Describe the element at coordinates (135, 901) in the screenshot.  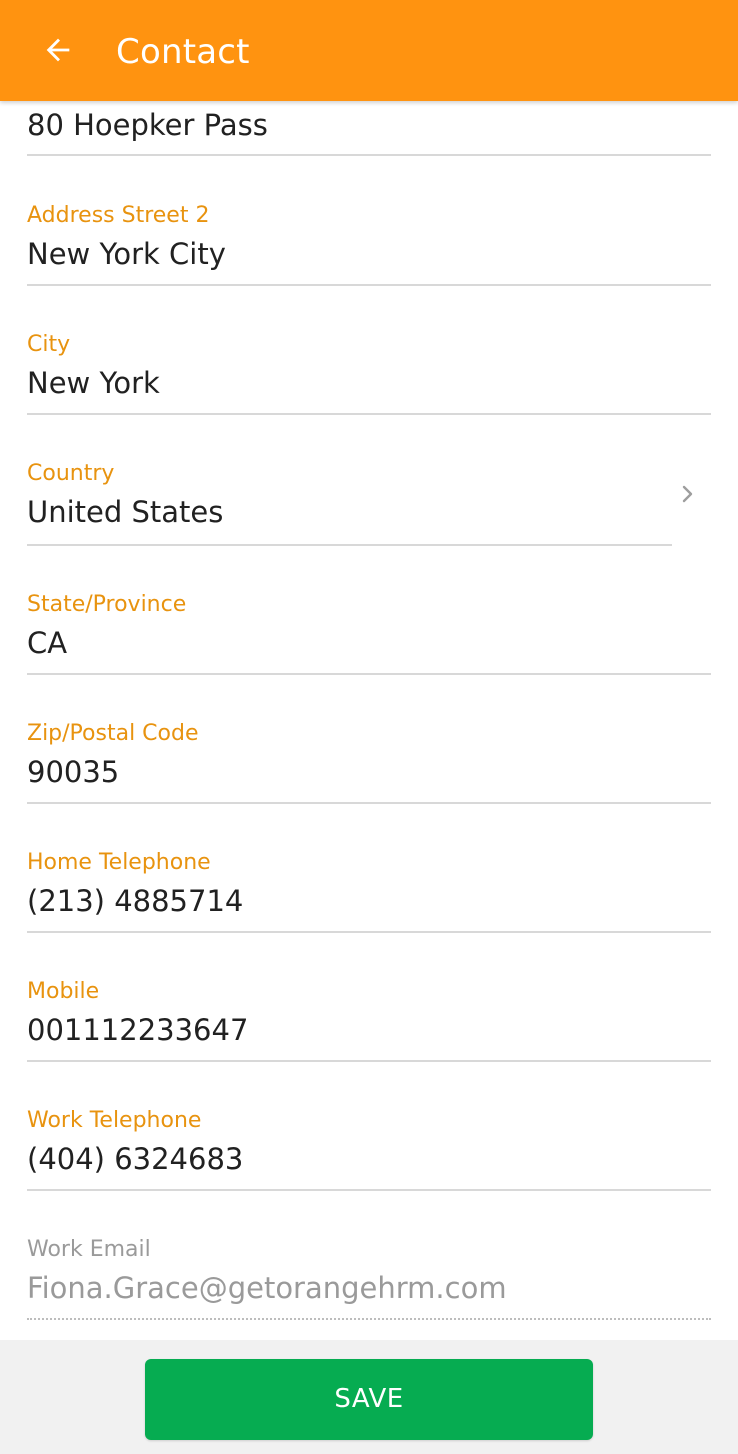
I see `home-telephone-value: (213) 4885714` at that location.